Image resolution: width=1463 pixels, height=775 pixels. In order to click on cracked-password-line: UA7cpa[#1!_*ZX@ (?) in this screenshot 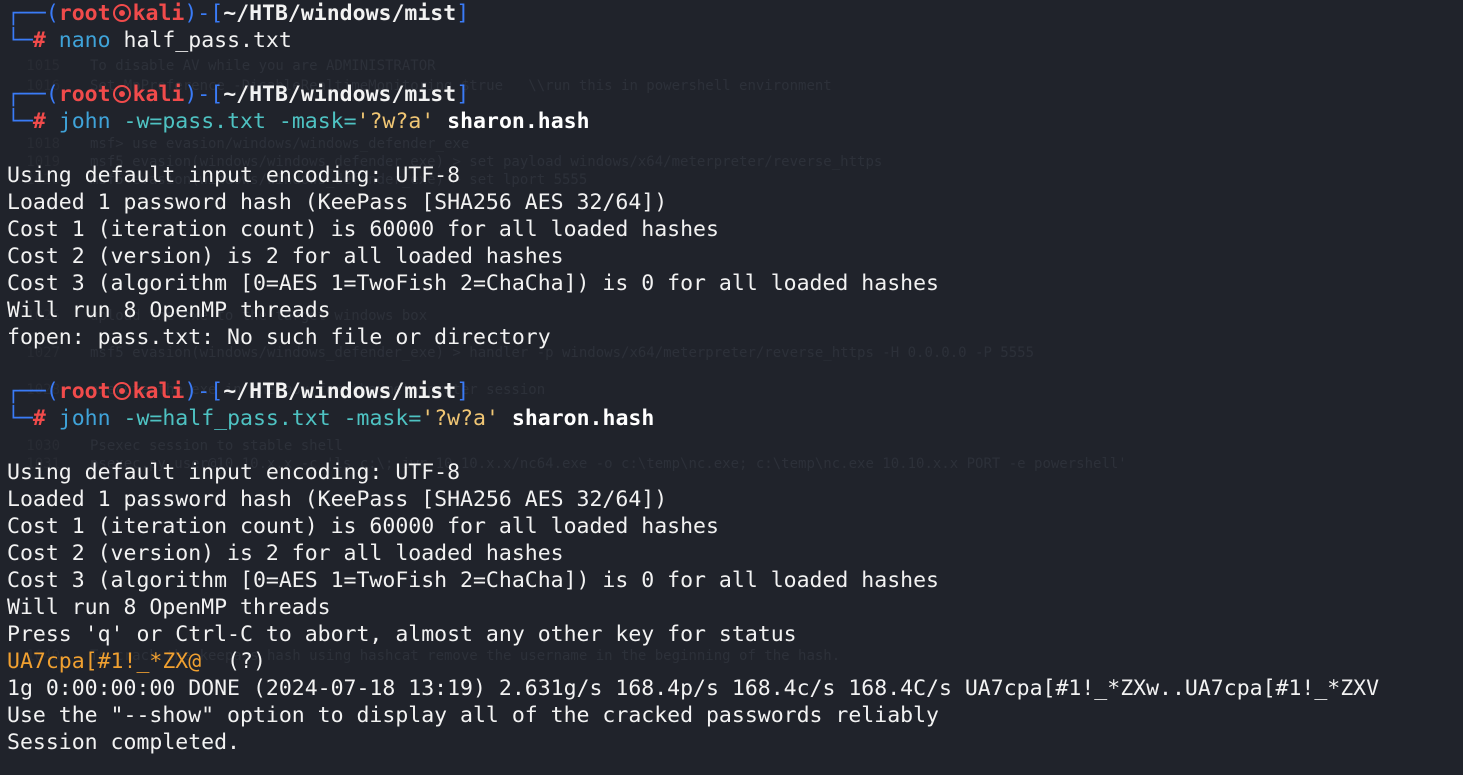, I will do `click(136, 661)`.